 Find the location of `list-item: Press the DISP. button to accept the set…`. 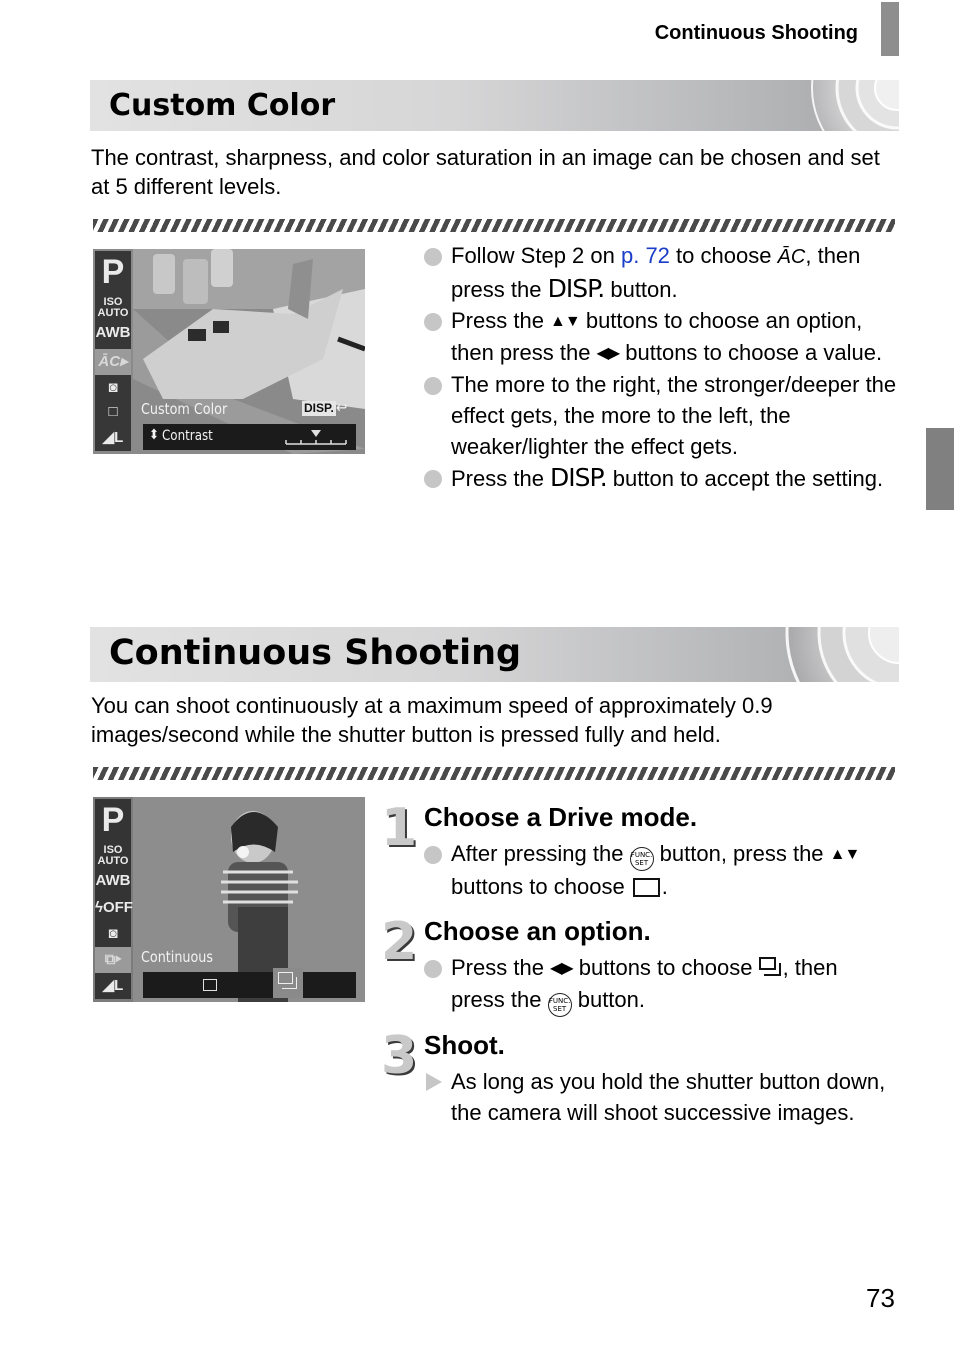

list-item: Press the DISP. button to accept the set… is located at coordinates (664, 478).